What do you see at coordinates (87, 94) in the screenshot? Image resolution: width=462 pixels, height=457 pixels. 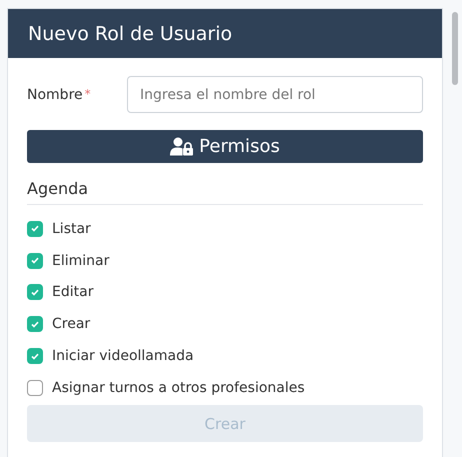 I see `required-mark: *` at bounding box center [87, 94].